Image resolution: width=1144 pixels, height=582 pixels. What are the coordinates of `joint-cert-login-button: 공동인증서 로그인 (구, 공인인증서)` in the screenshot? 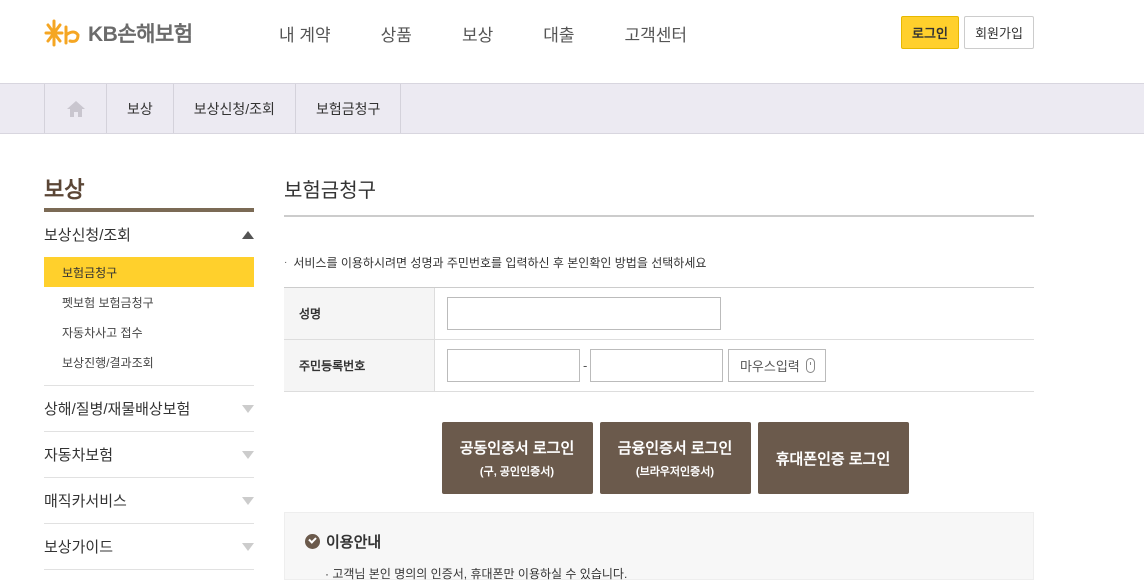 It's located at (517, 458).